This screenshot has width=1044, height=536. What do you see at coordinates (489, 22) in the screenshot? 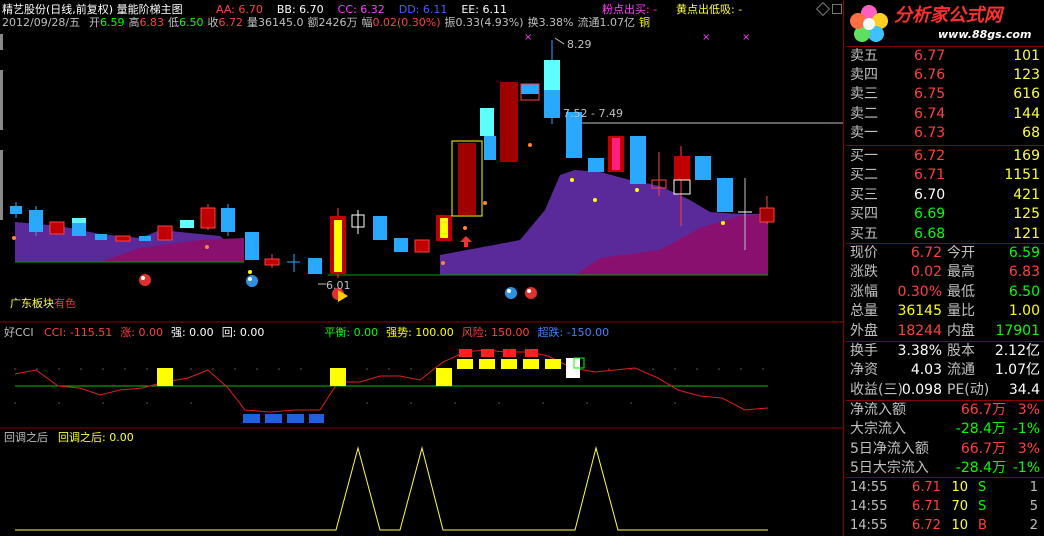
I see `ohlc-value-7: 0.33(4.93%)` at bounding box center [489, 22].